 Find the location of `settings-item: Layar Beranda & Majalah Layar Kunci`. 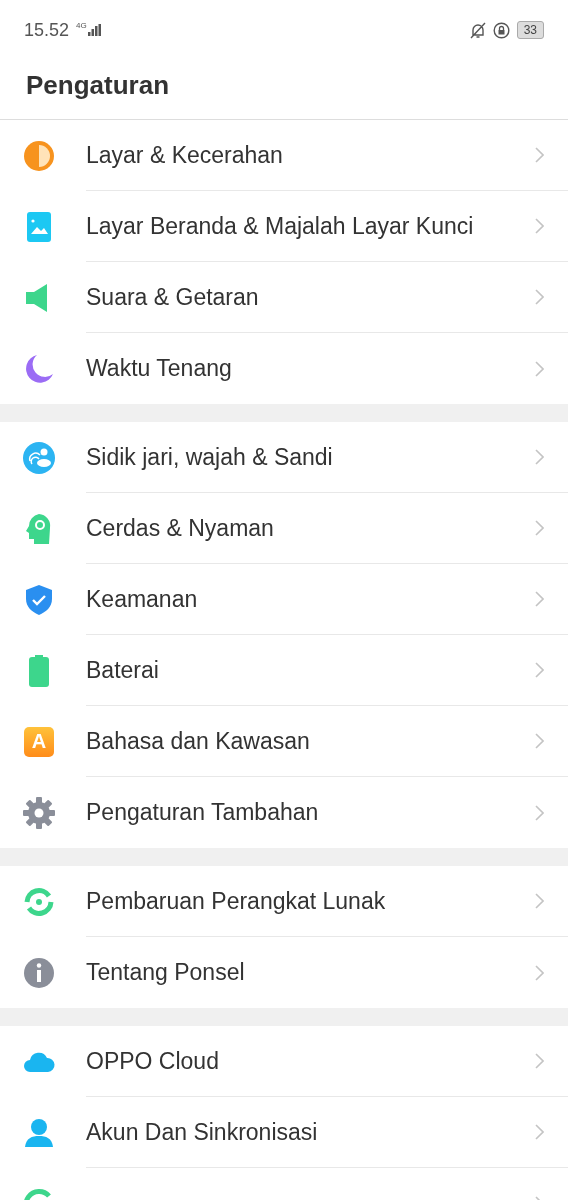

settings-item: Layar Beranda & Majalah Layar Kunci is located at coordinates (284, 226).